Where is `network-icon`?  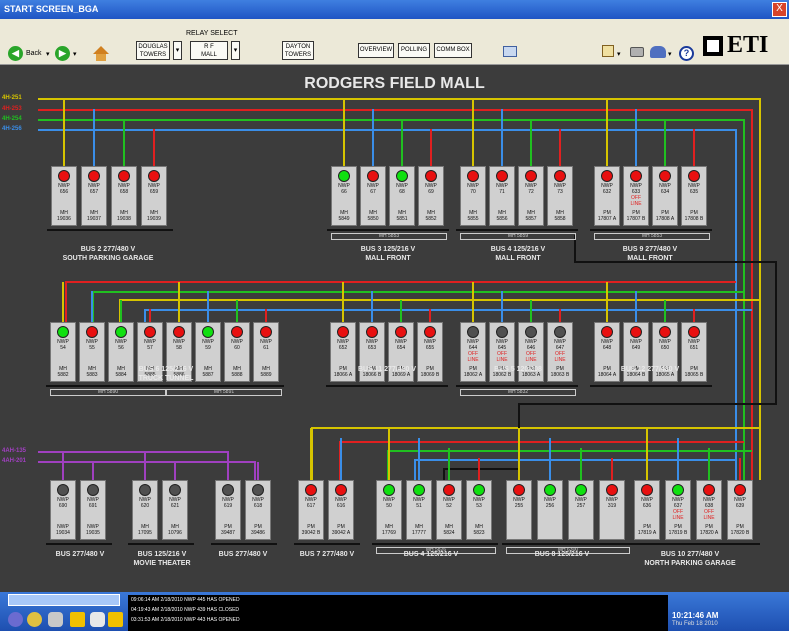 network-icon is located at coordinates (55, 619).